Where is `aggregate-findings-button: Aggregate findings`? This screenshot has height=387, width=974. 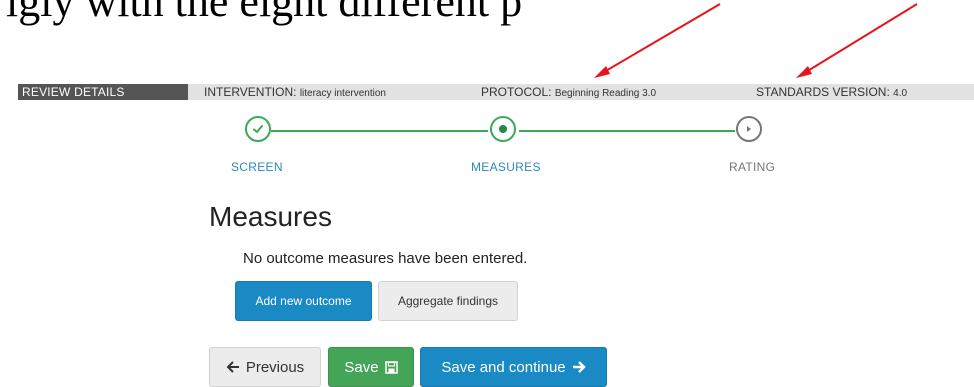
aggregate-findings-button: Aggregate findings is located at coordinates (448, 301).